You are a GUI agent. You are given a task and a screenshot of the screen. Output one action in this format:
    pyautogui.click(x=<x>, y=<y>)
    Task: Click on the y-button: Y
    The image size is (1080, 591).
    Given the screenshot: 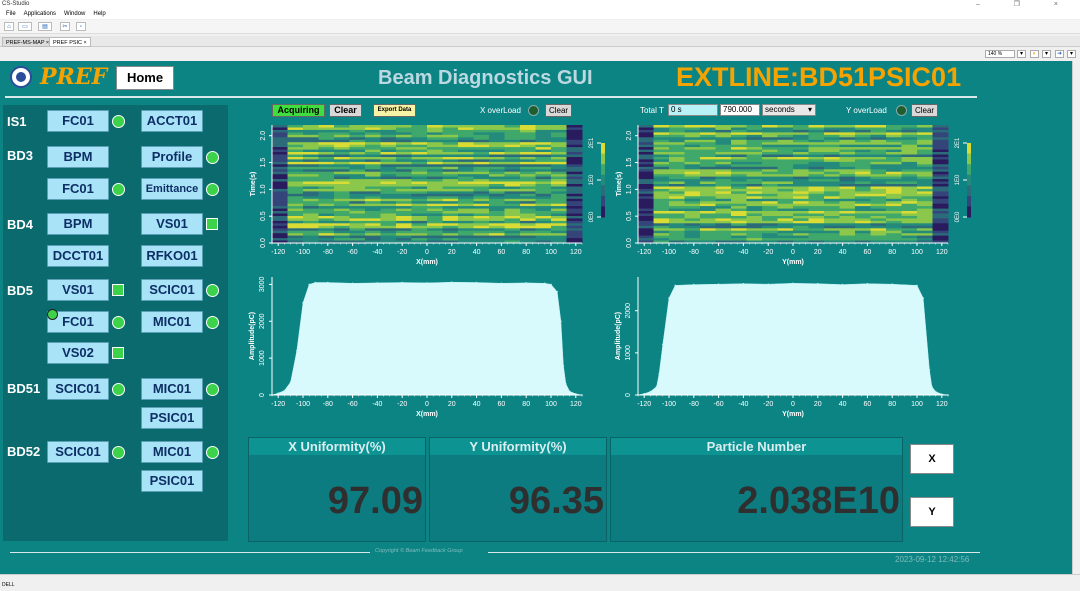 What is the action you would take?
    pyautogui.click(x=932, y=512)
    